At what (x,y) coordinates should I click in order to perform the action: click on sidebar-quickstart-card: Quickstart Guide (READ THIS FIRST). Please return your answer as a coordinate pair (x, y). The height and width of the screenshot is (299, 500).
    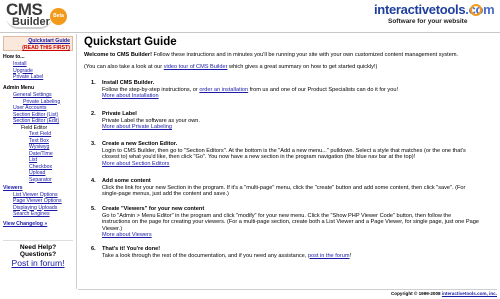
    Looking at the image, I should click on (38, 43).